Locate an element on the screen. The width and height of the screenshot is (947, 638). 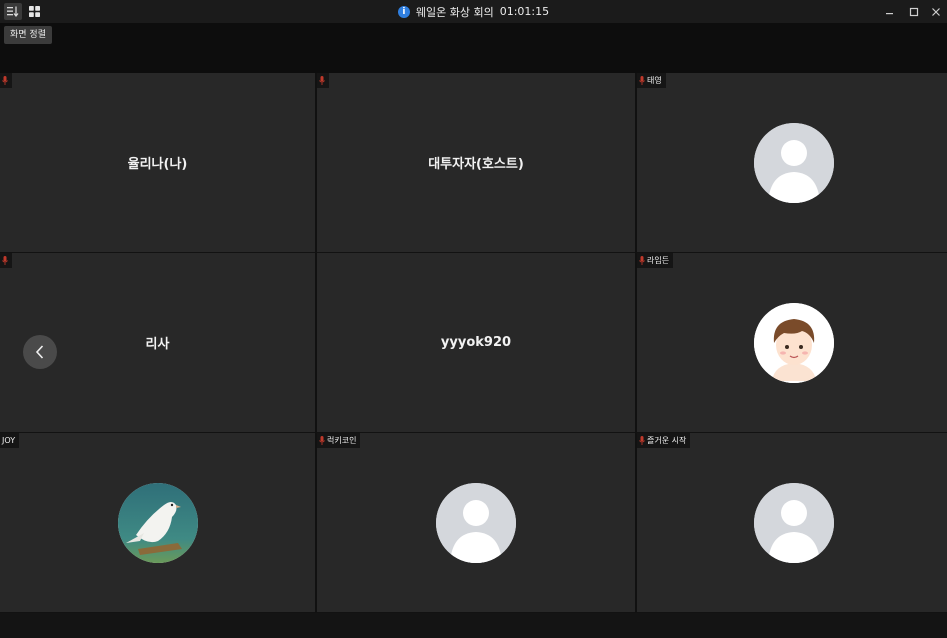
participant-tag: 럭키코인 is located at coordinates (339, 440).